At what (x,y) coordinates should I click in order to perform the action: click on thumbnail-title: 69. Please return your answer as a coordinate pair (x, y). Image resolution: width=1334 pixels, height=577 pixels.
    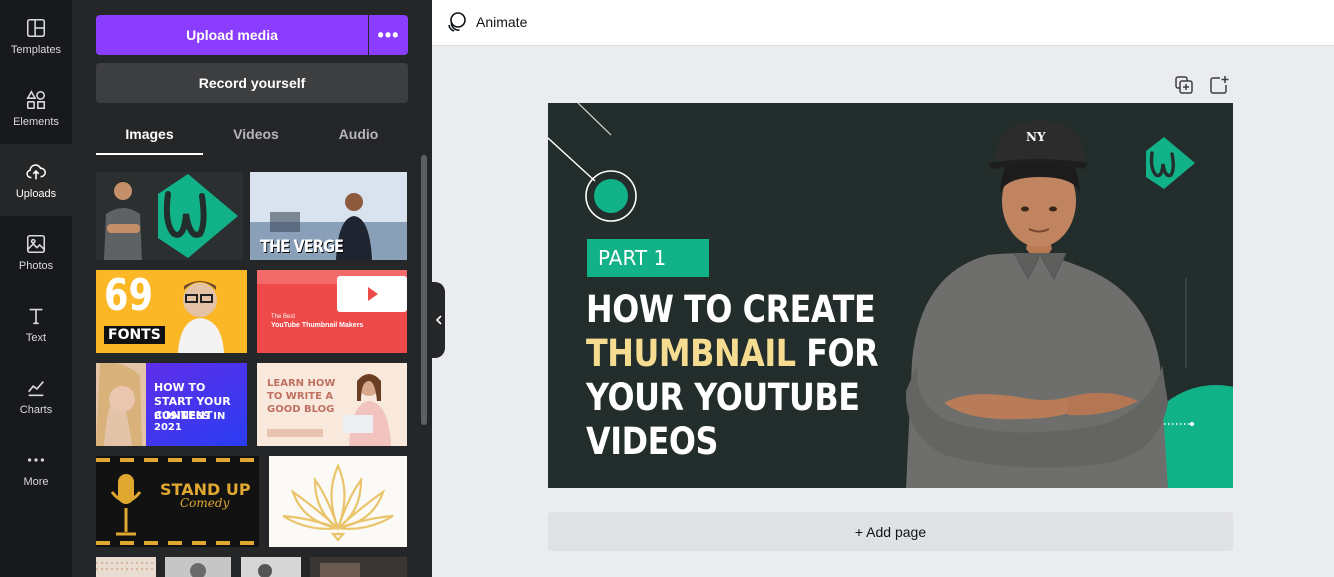
    Looking at the image, I should click on (128, 295).